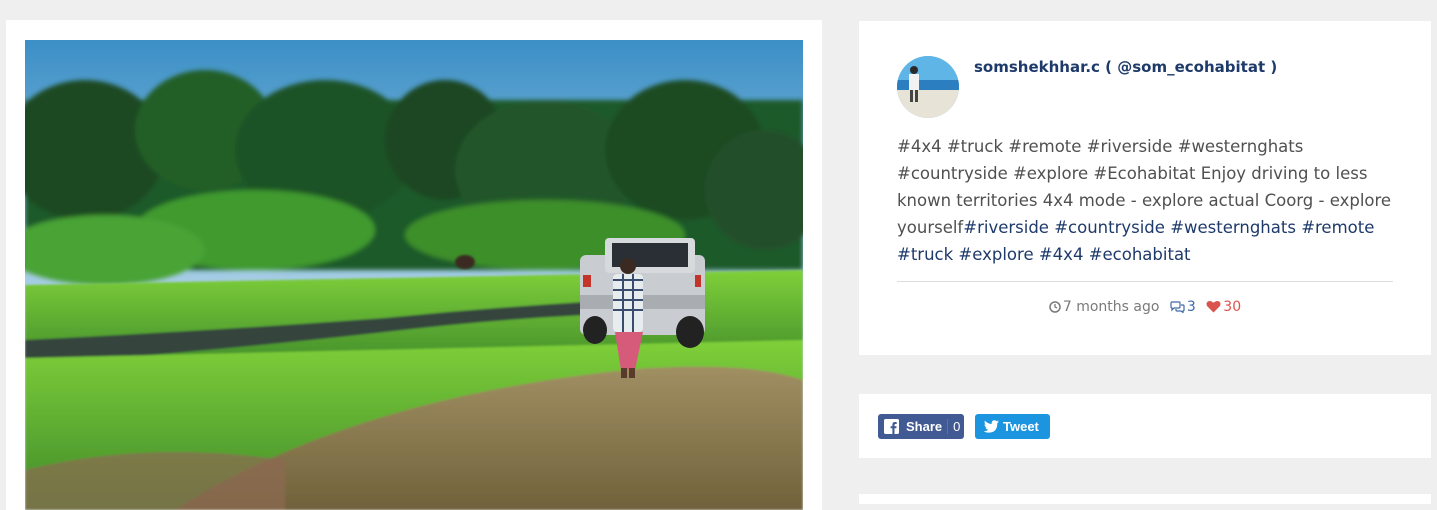 The height and width of the screenshot is (510, 1437). Describe the element at coordinates (991, 426) in the screenshot. I see `twitter-icon` at that location.